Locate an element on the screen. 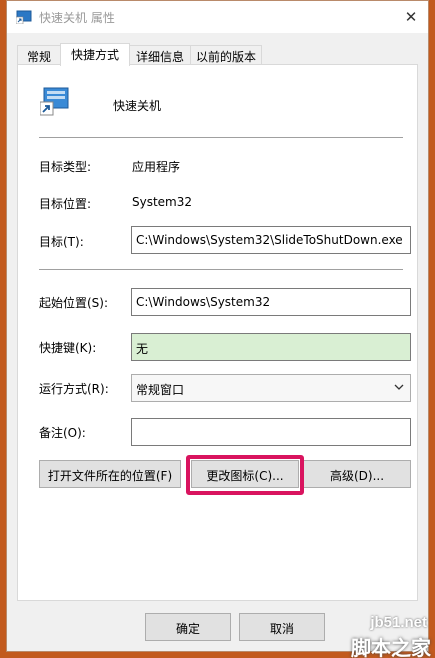 The width and height of the screenshot is (435, 658). hotkey-input: 无 is located at coordinates (271, 347).